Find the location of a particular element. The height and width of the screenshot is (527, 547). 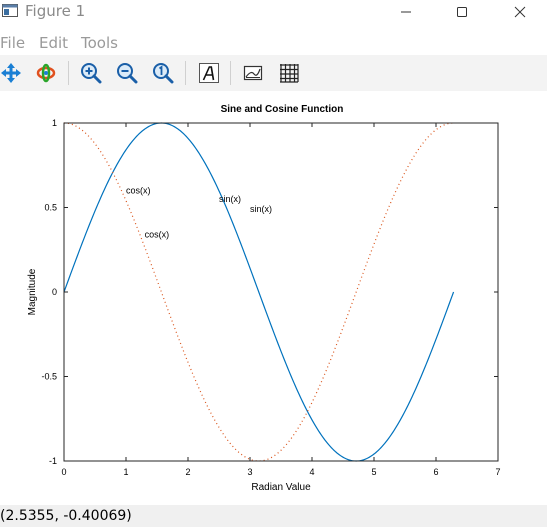

zoom-out-button is located at coordinates (127, 73).